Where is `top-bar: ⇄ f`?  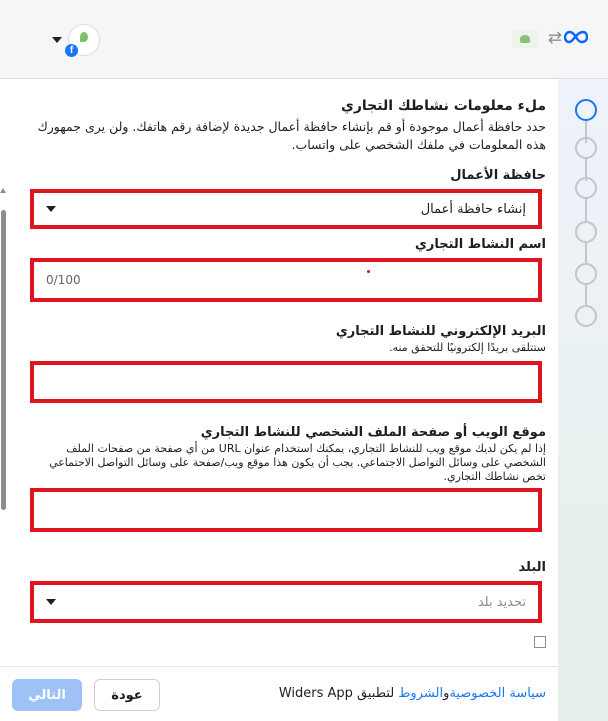 top-bar: ⇄ f is located at coordinates (304, 39).